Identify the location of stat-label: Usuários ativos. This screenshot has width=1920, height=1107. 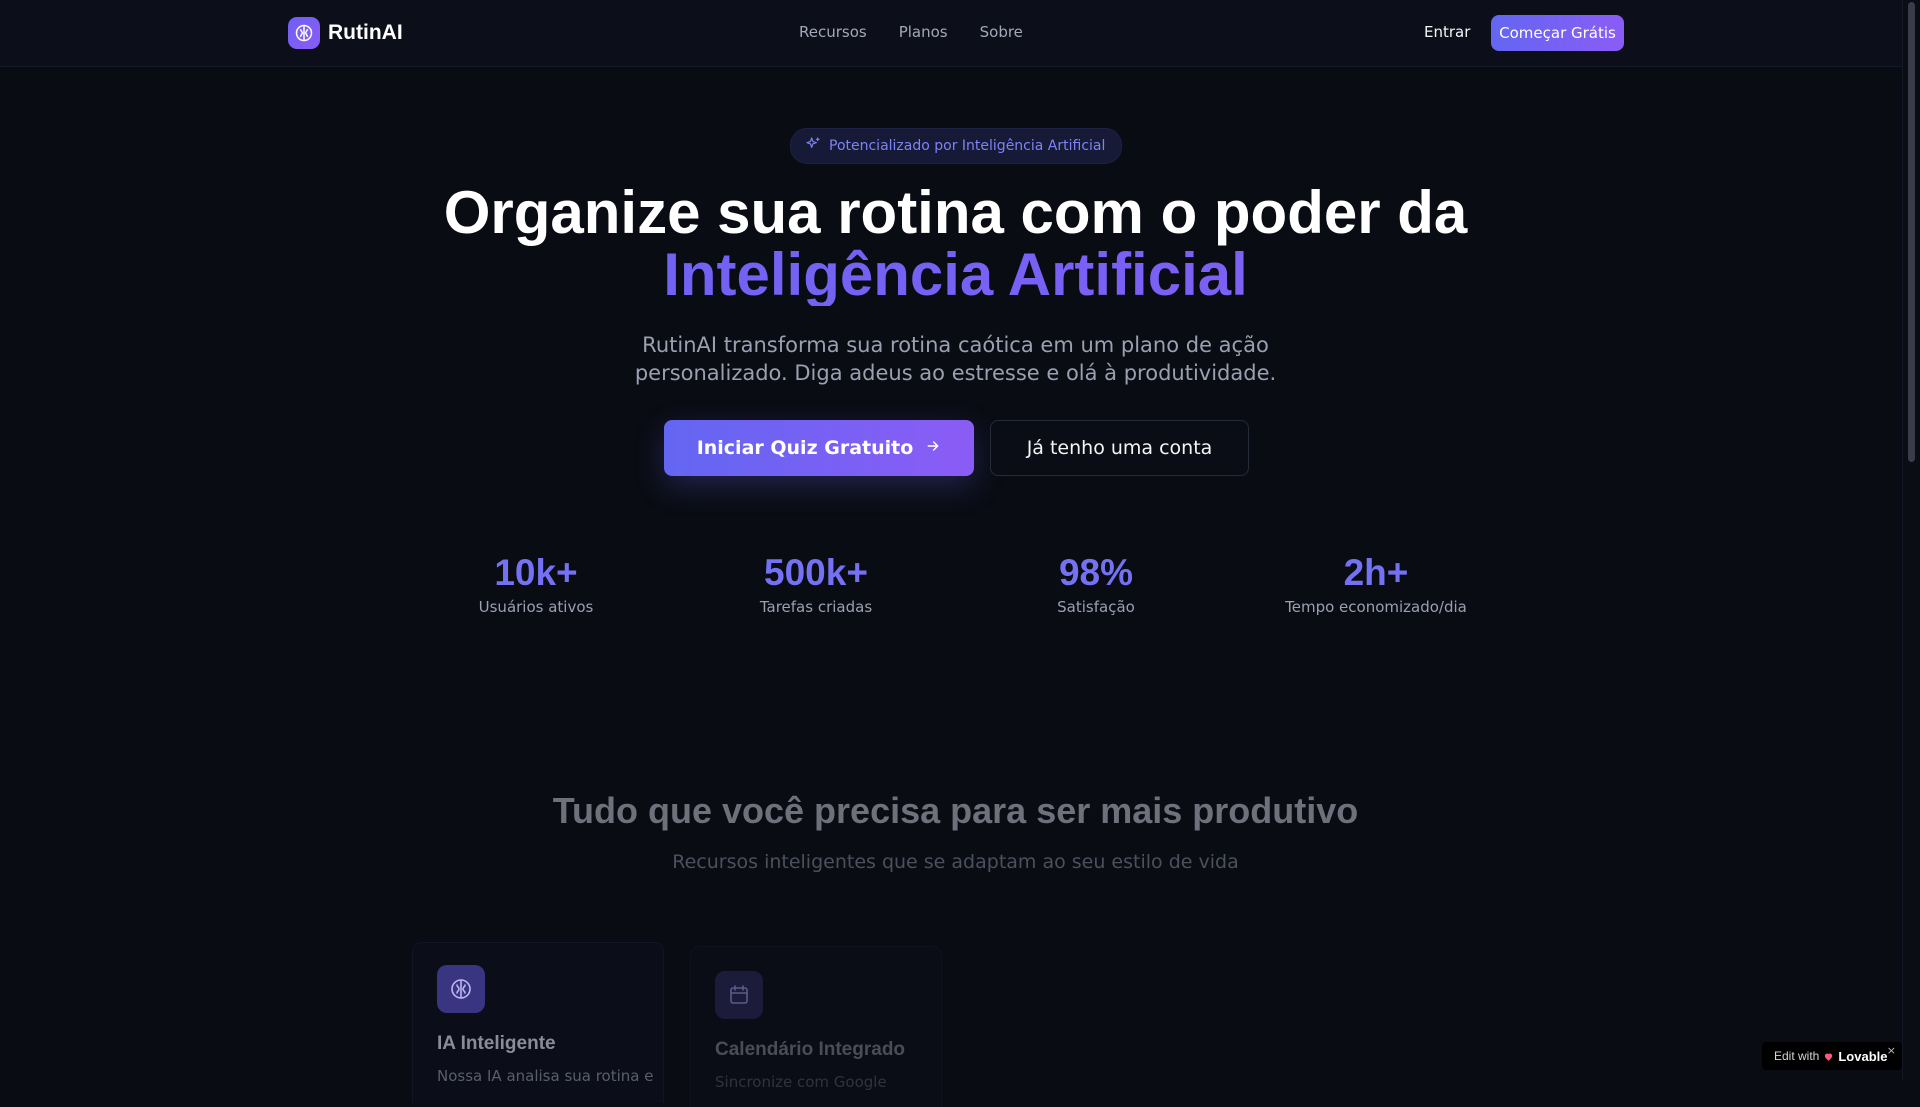
(536, 607).